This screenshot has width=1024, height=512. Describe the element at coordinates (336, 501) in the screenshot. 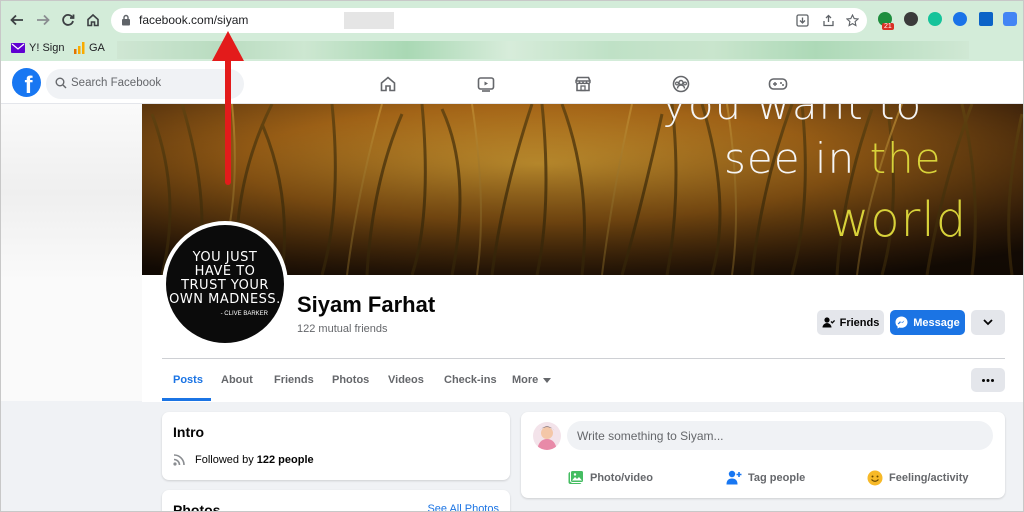

I see `photos-card: Photos See All Photos` at that location.